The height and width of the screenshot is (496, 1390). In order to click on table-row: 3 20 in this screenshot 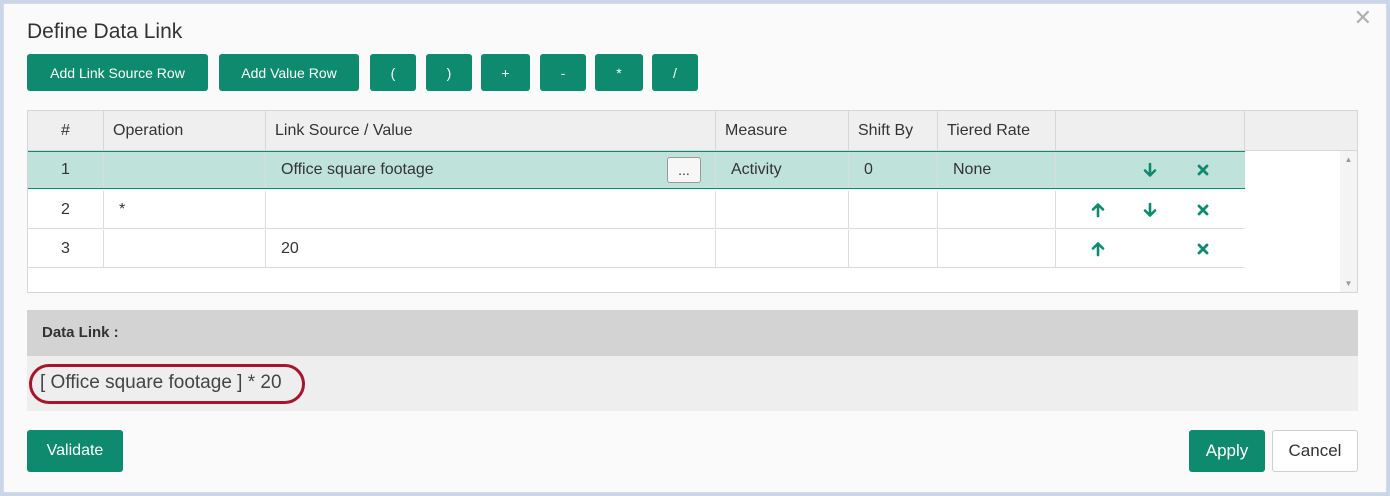, I will do `click(636, 249)`.